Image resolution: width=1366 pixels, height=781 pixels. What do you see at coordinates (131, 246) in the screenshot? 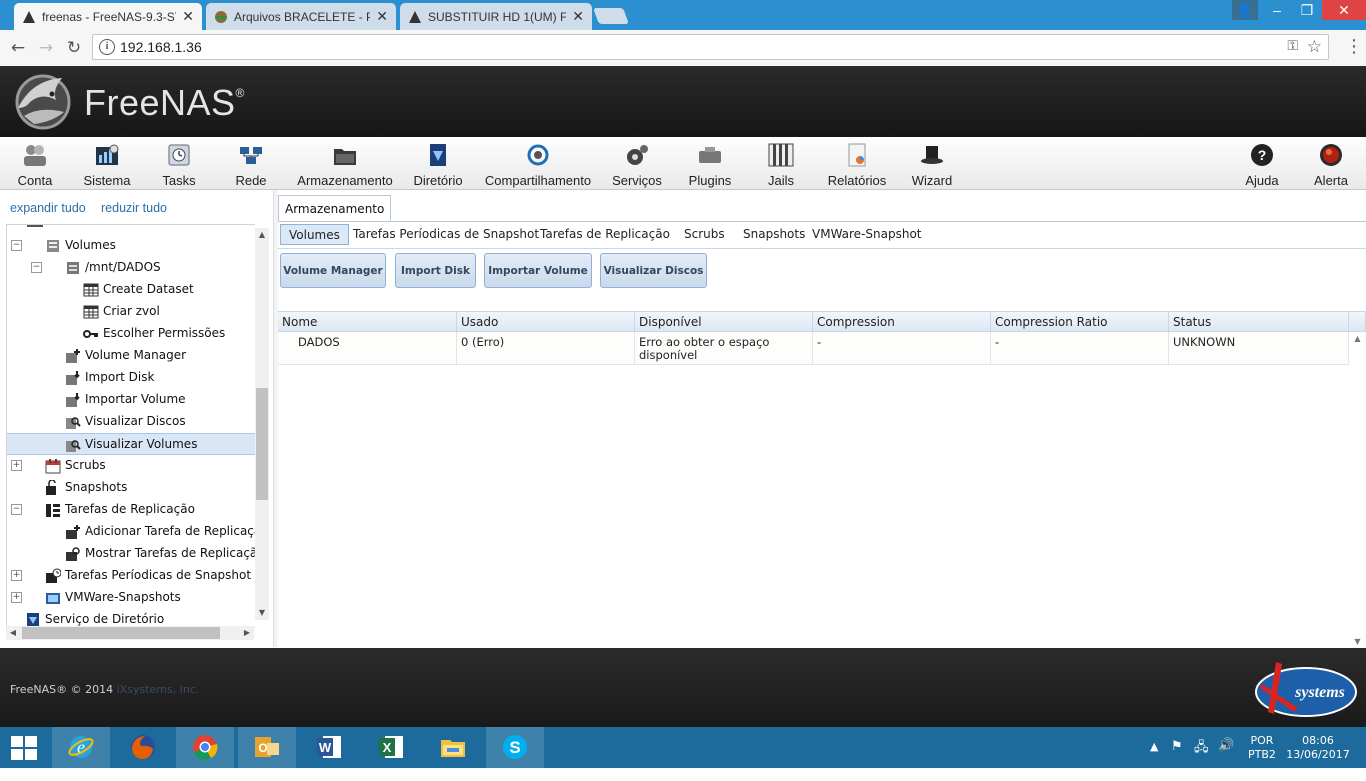
I see `tree-item-volumes: − Volumes` at bounding box center [131, 246].